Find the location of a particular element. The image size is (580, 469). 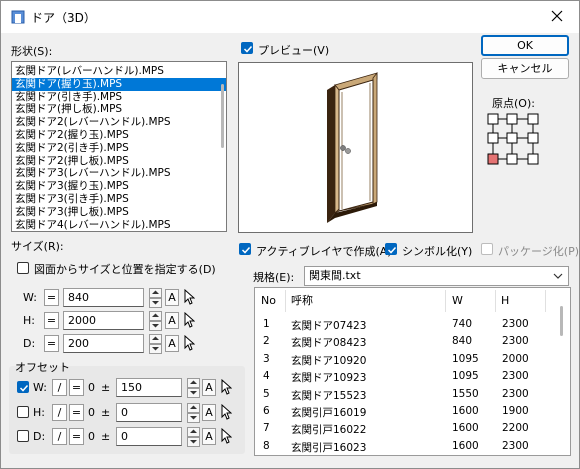

table-cell: 8 is located at coordinates (266, 445).